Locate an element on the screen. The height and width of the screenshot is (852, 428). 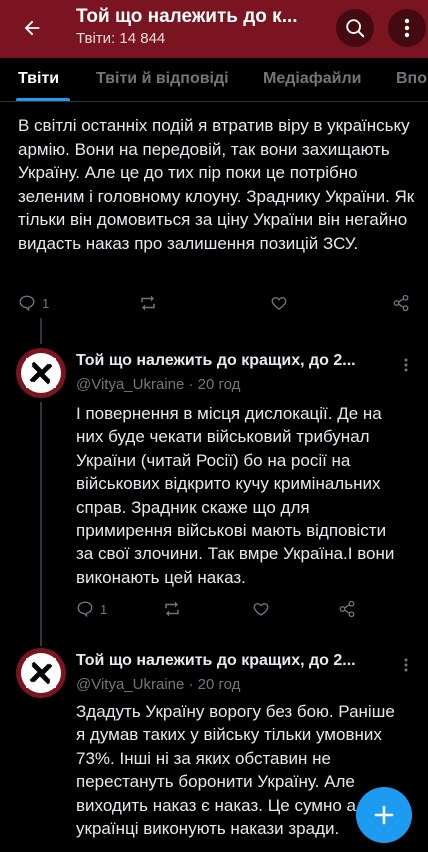
tab-tweets: Твіти is located at coordinates (38, 79).